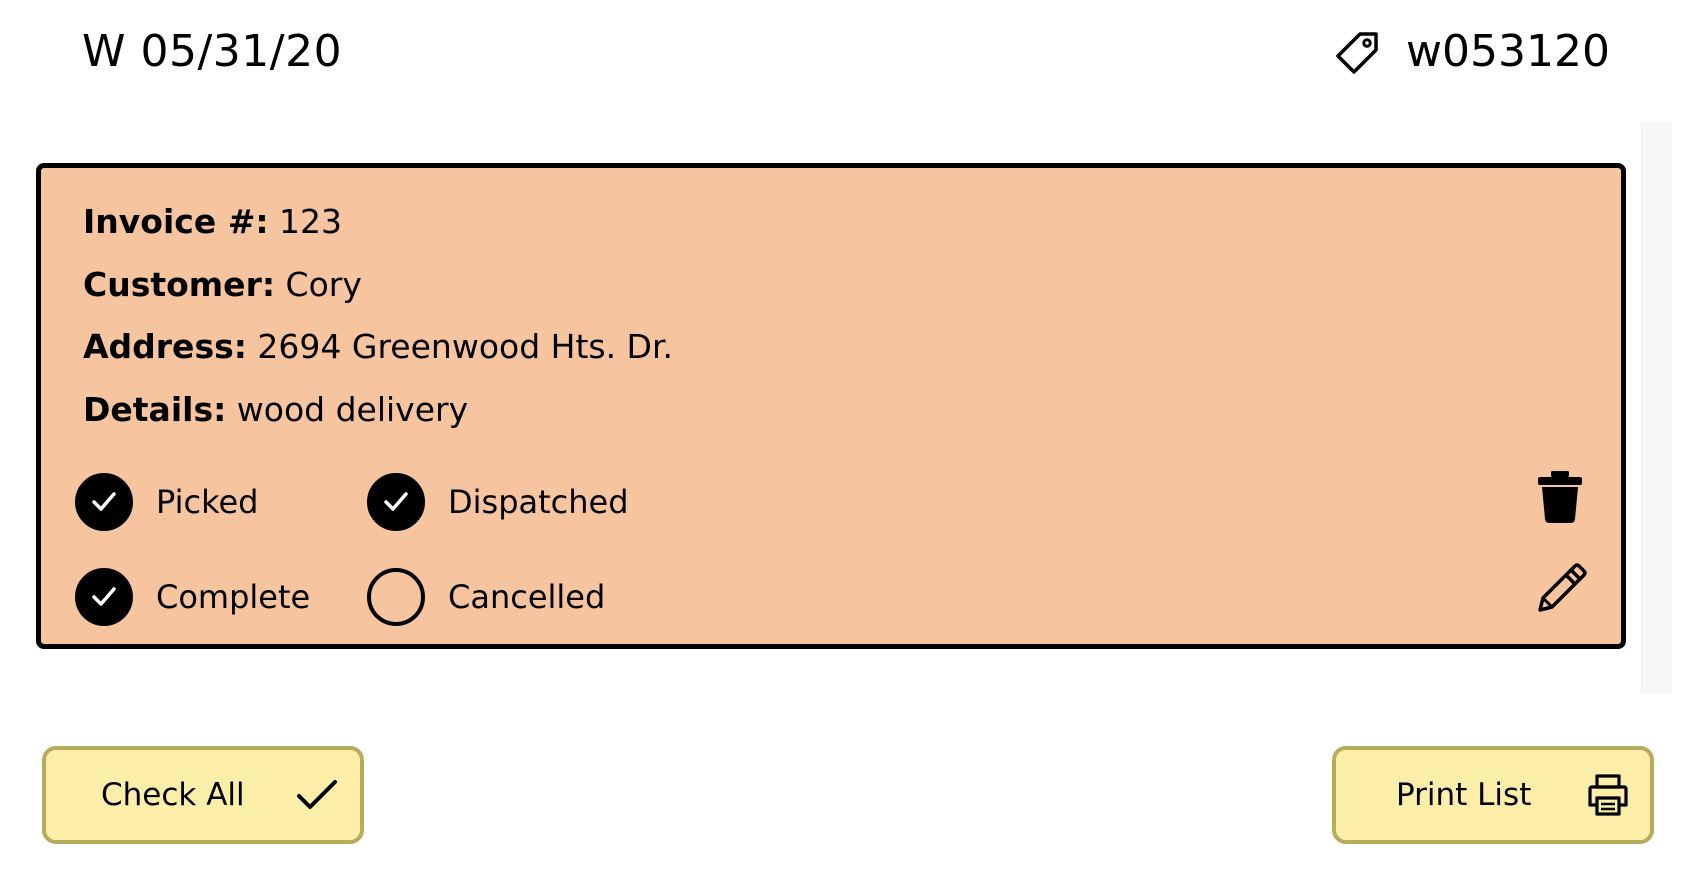 This screenshot has width=1702, height=896. Describe the element at coordinates (396, 502) in the screenshot. I see `dispatched-checkbox` at that location.